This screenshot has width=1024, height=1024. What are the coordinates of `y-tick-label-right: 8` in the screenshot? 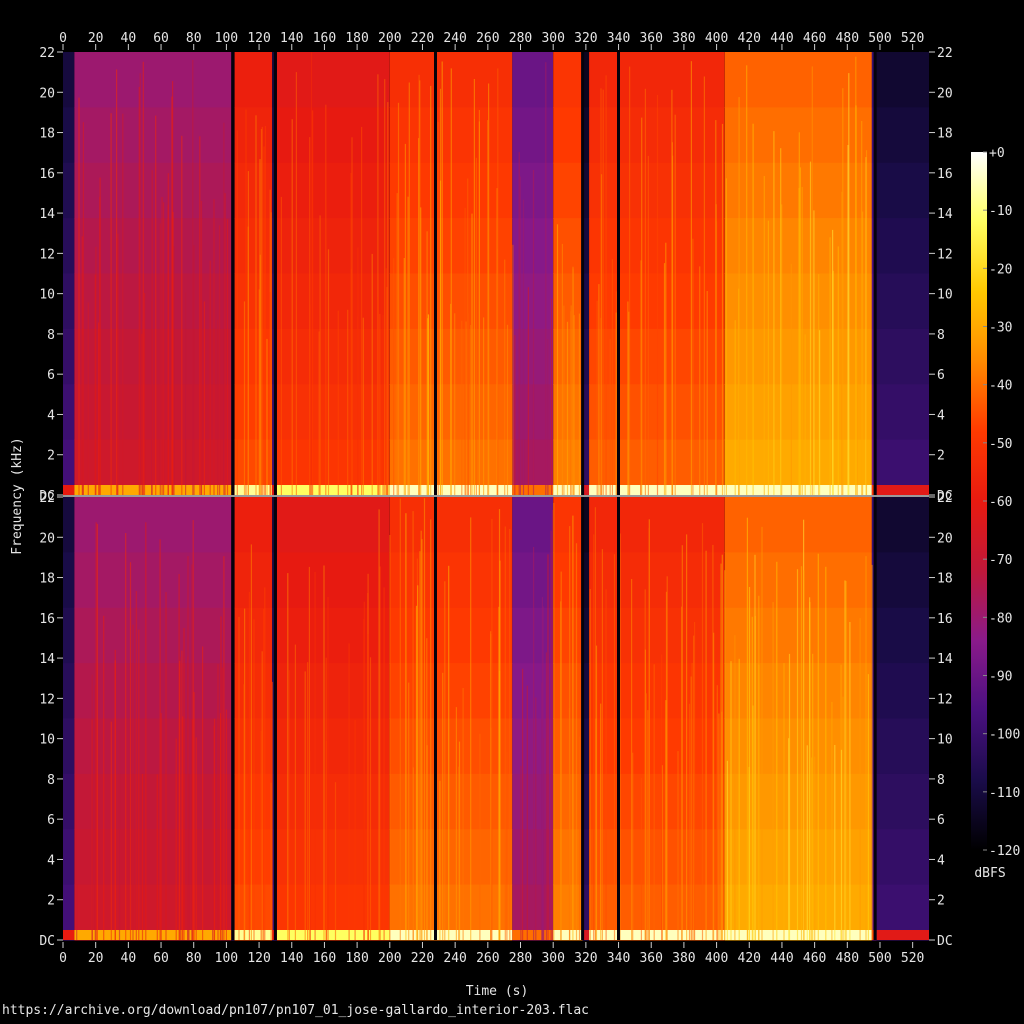 It's located at (941, 780).